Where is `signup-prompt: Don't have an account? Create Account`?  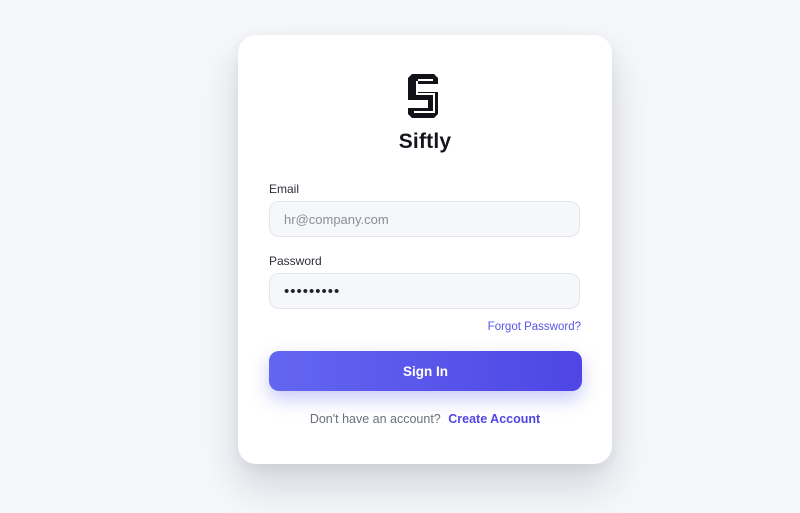 signup-prompt: Don't have an account? Create Account is located at coordinates (425, 419).